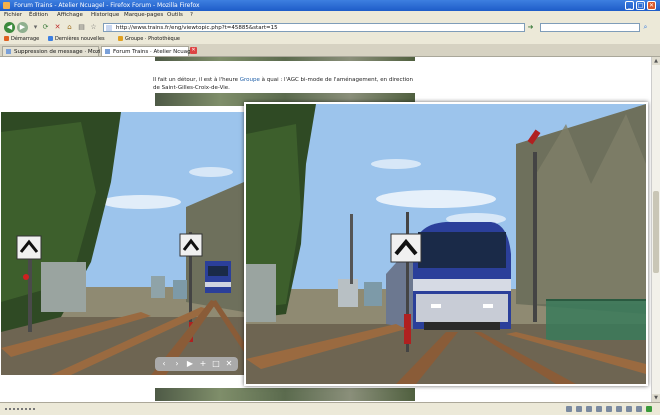 This screenshot has width=660, height=415. I want to click on fullsize-icon: □, so click(216, 364).